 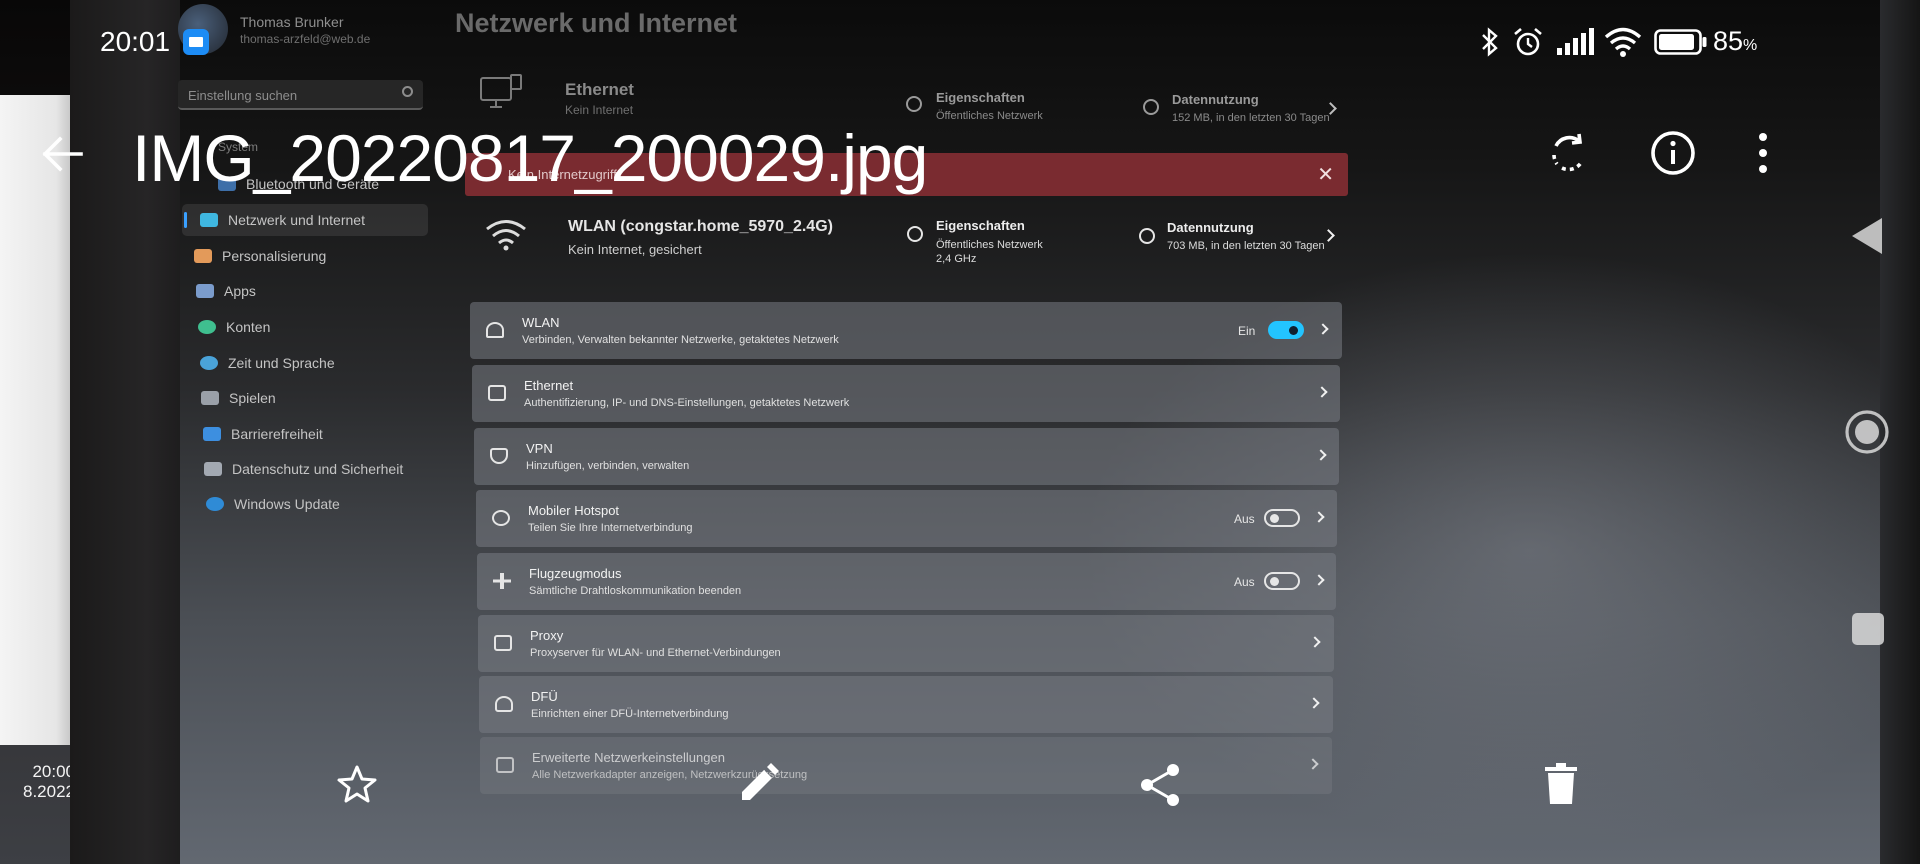 I want to click on battery-unit: %, so click(x=1750, y=45).